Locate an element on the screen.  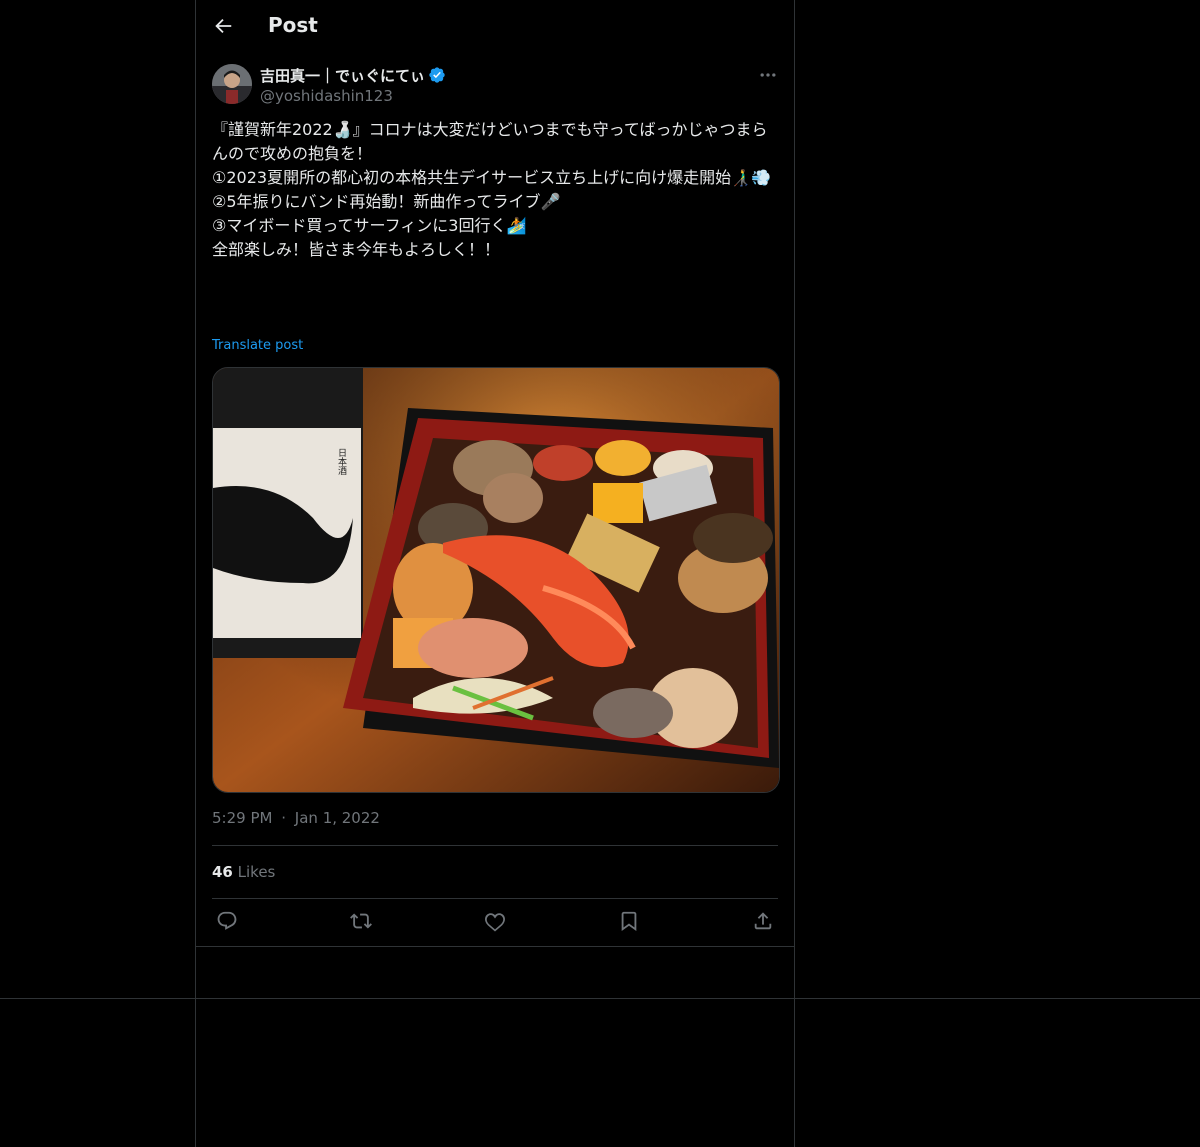
repost-icon is located at coordinates (362, 922).